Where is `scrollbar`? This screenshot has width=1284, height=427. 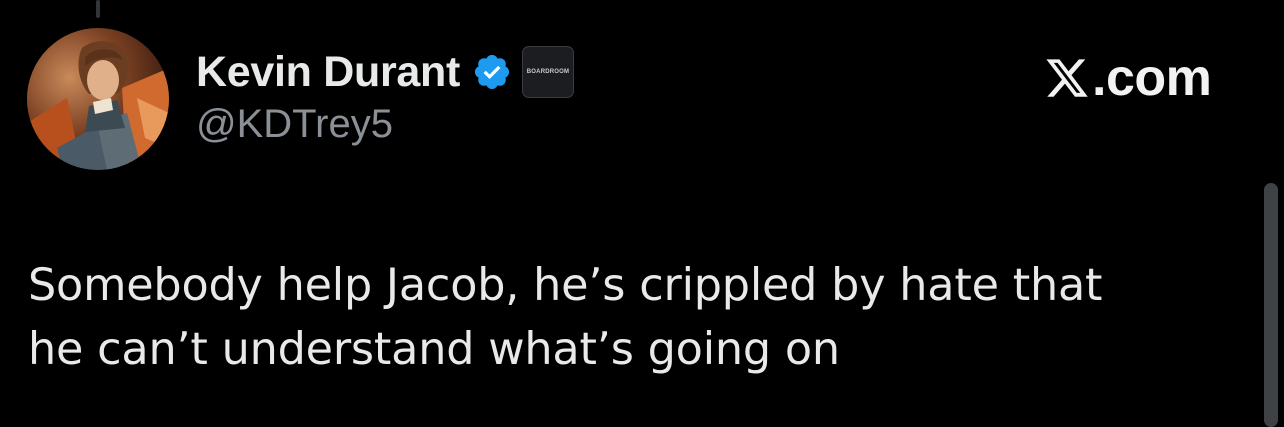 scrollbar is located at coordinates (1271, 305).